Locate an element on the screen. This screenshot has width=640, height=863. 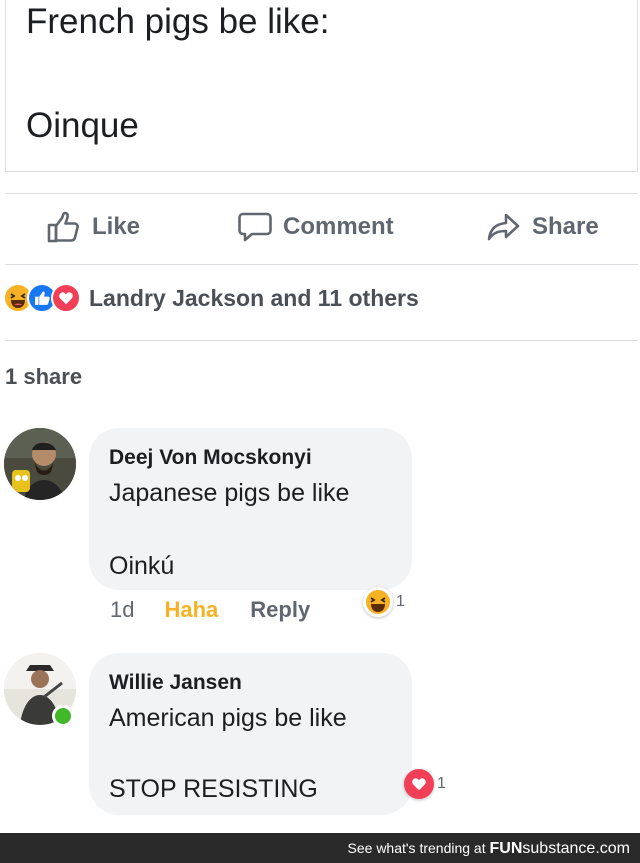
comment-text-line2: STOP RESISTING is located at coordinates (213, 789).